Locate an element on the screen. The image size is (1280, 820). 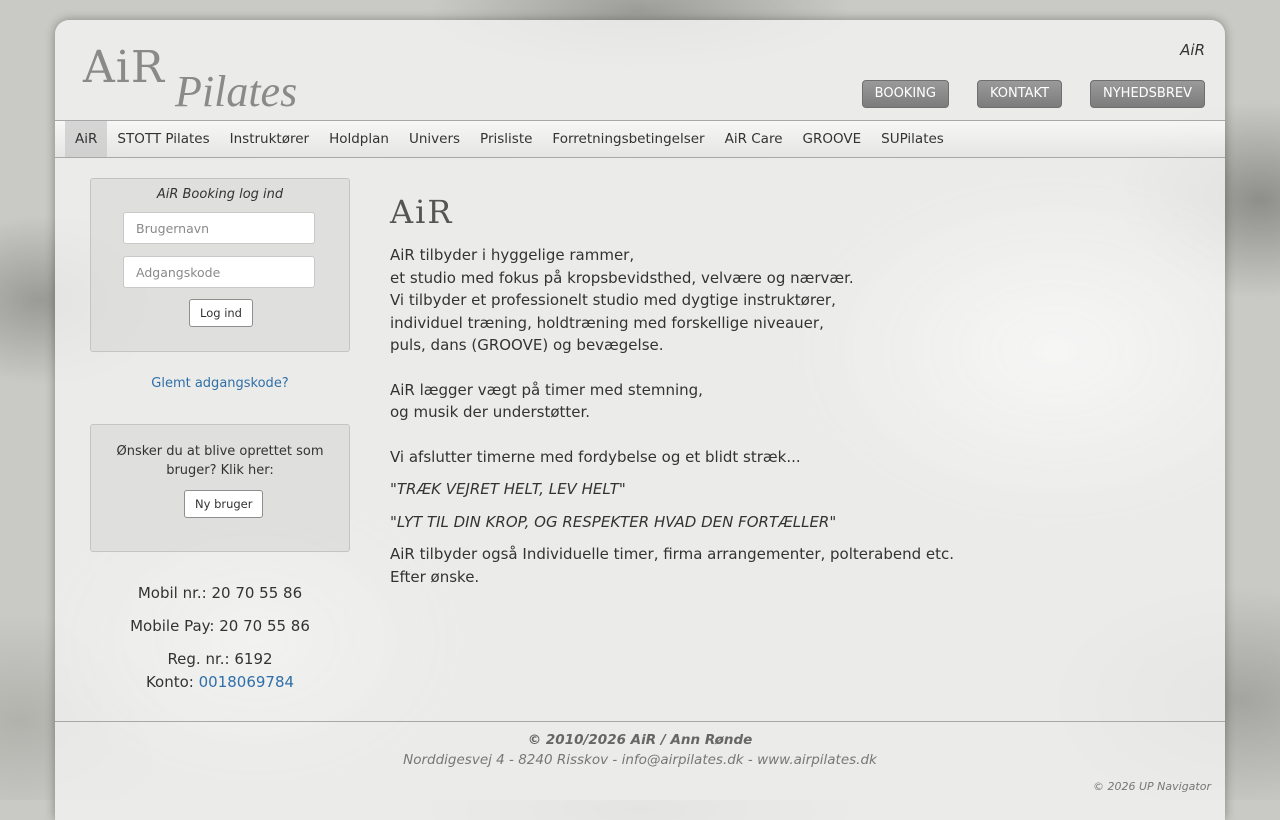
quote-1: "TRÆK VEJRET HELT, LEV HELT" is located at coordinates (508, 489).